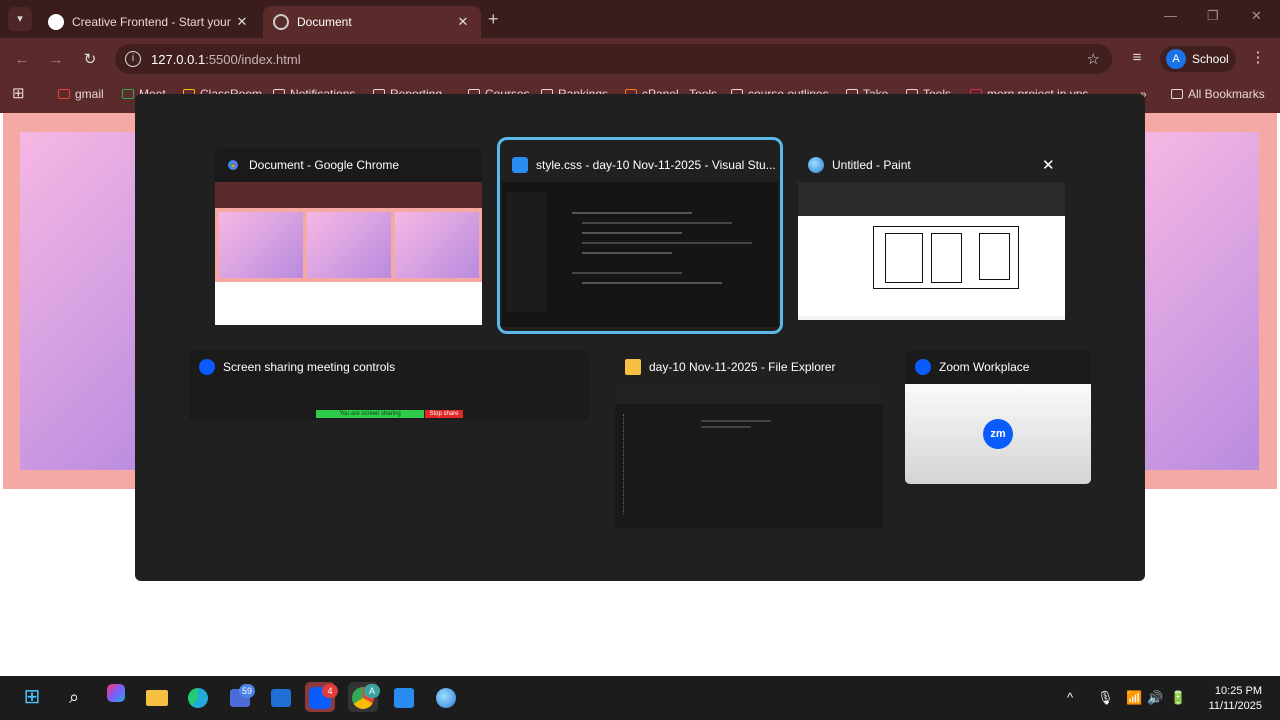 The height and width of the screenshot is (720, 1280). What do you see at coordinates (389, 402) in the screenshot?
I see `window-thumbnail: You are screen sharing Stop share` at bounding box center [389, 402].